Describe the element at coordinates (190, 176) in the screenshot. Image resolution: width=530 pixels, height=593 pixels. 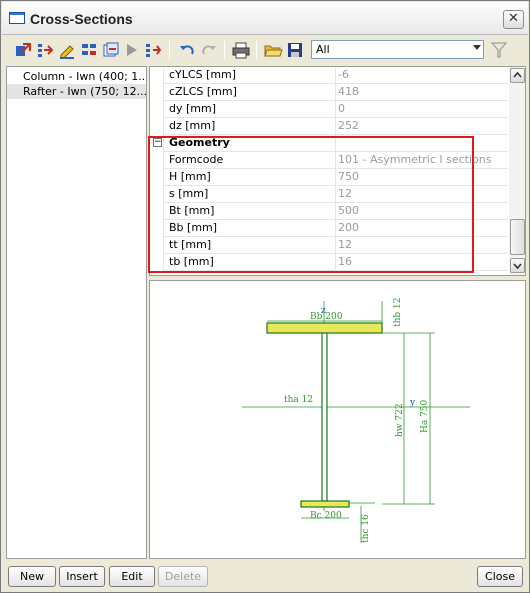
I see `property-name: H [mm]` at that location.